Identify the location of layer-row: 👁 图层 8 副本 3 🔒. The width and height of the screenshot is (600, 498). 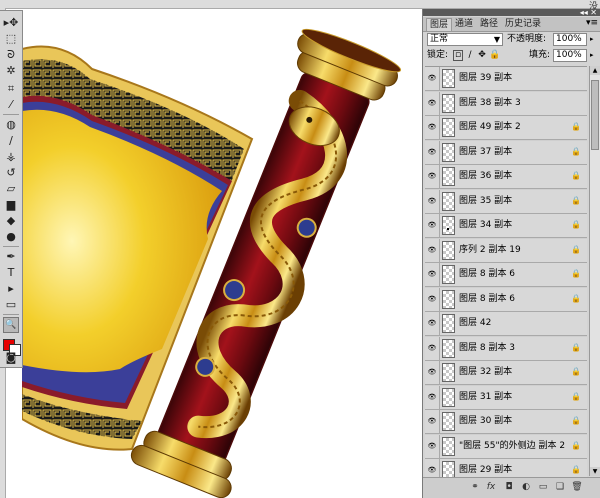
(506, 348).